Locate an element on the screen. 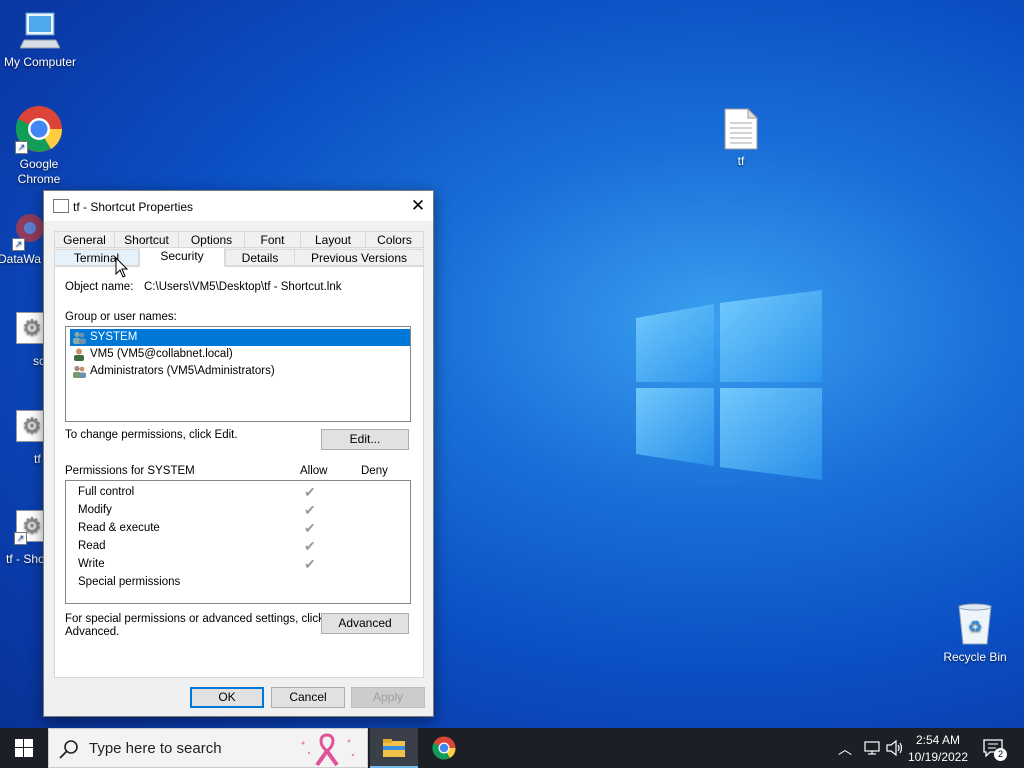  permission-name: Modify is located at coordinates (95, 510).